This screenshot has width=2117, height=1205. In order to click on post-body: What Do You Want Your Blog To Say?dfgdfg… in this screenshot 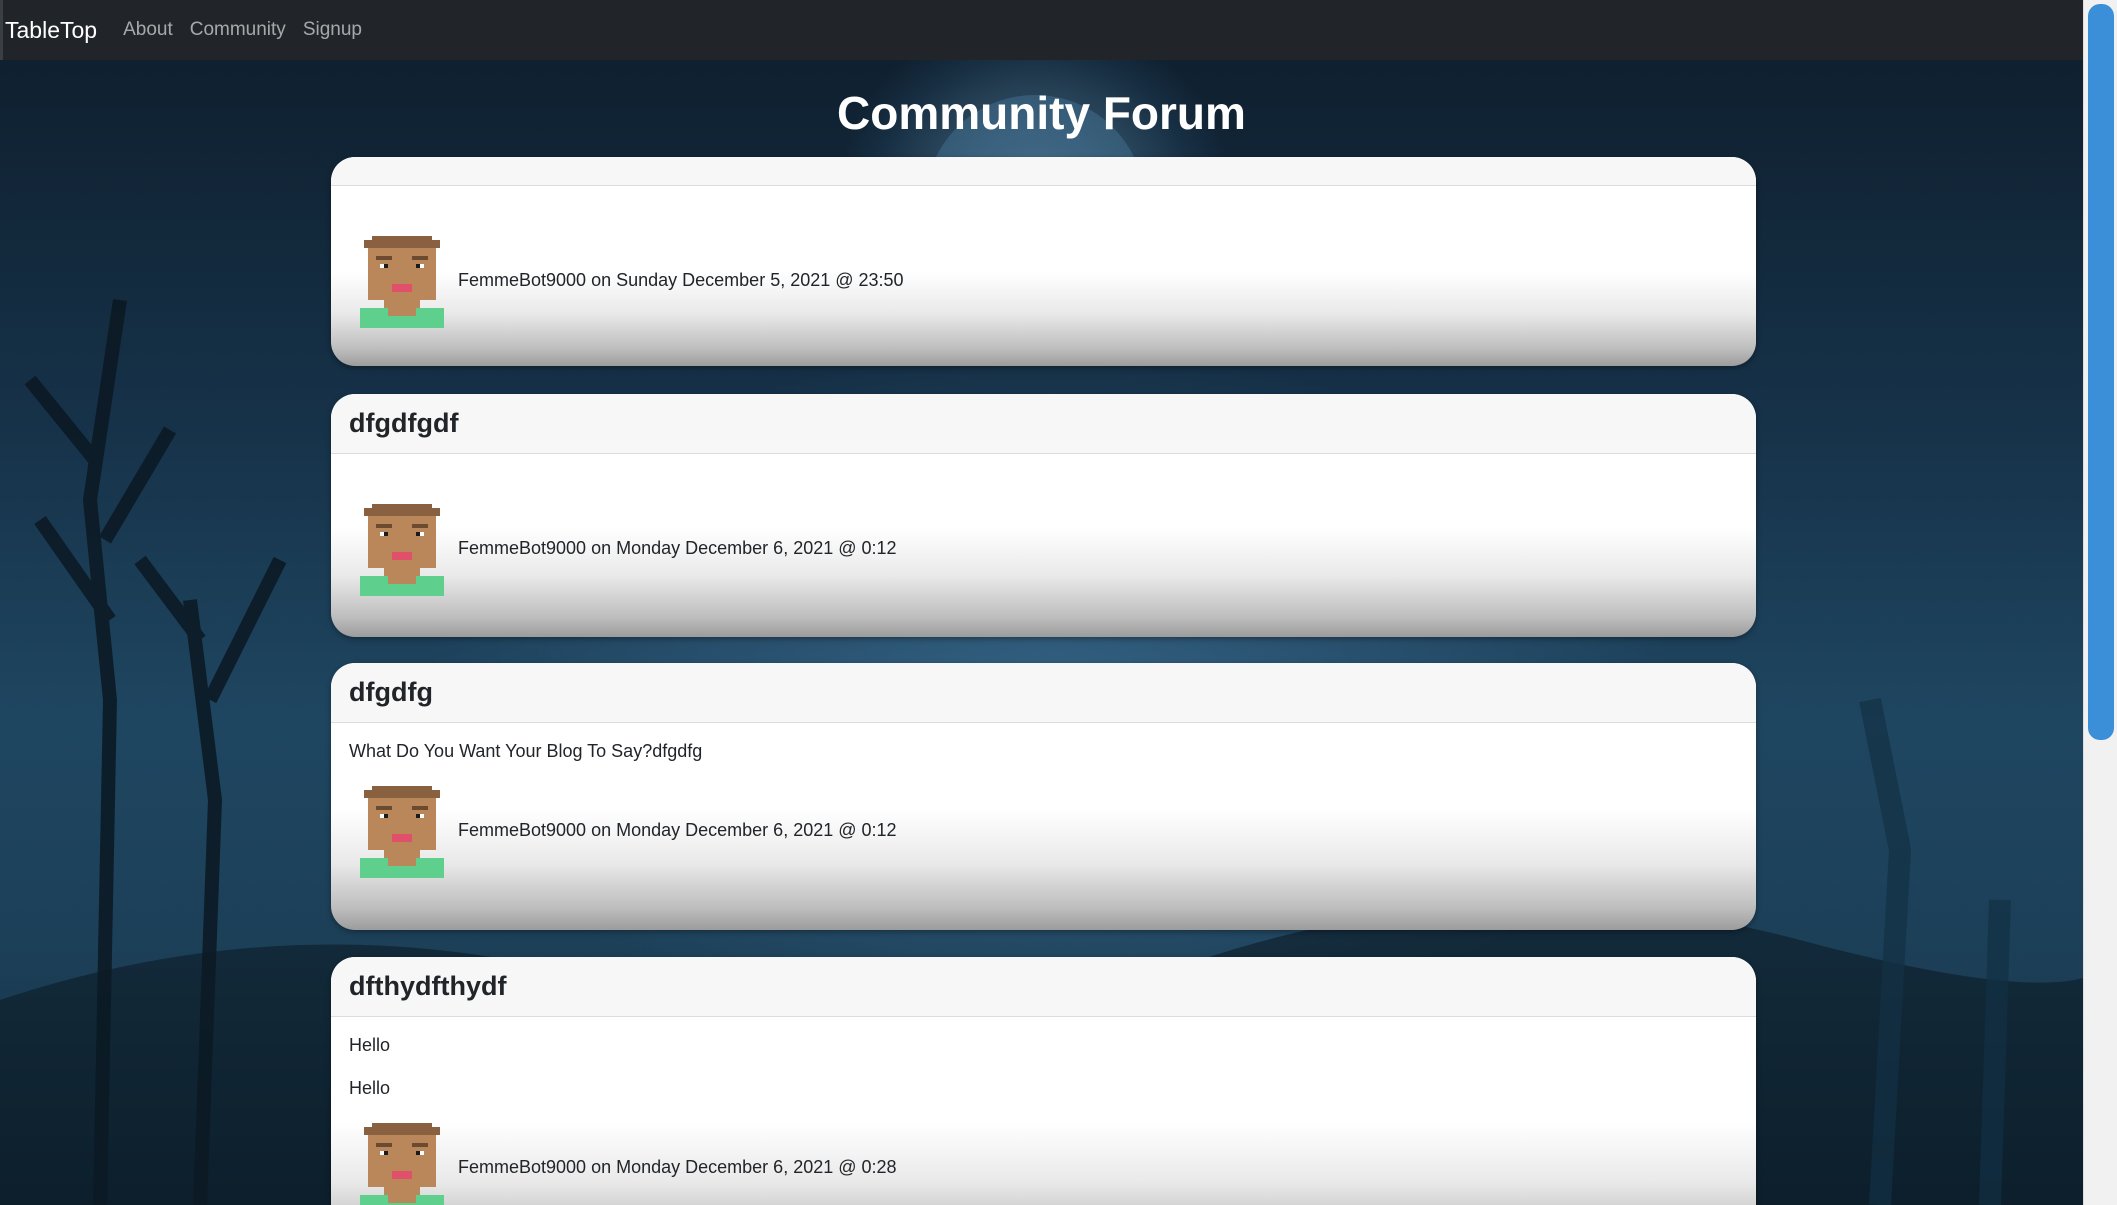, I will do `click(1043, 800)`.